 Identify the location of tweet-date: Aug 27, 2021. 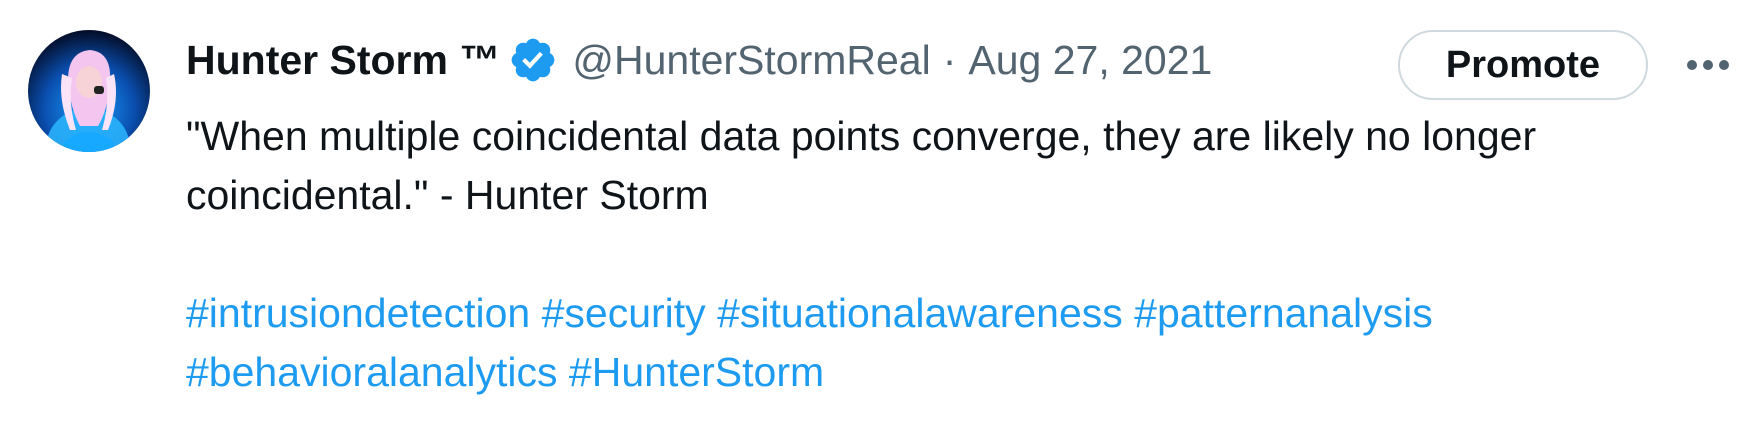
(1090, 60).